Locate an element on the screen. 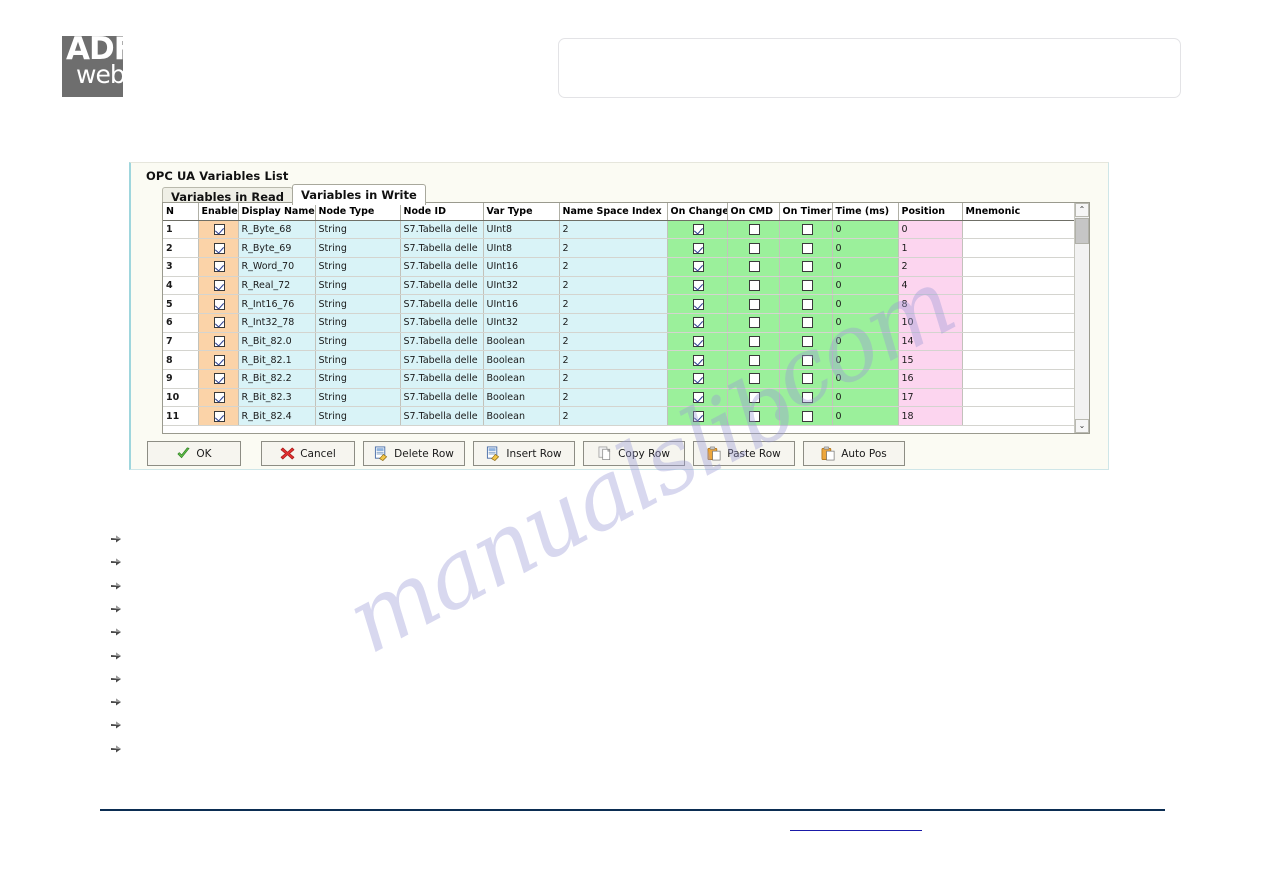  cell-position: 16 is located at coordinates (930, 379).